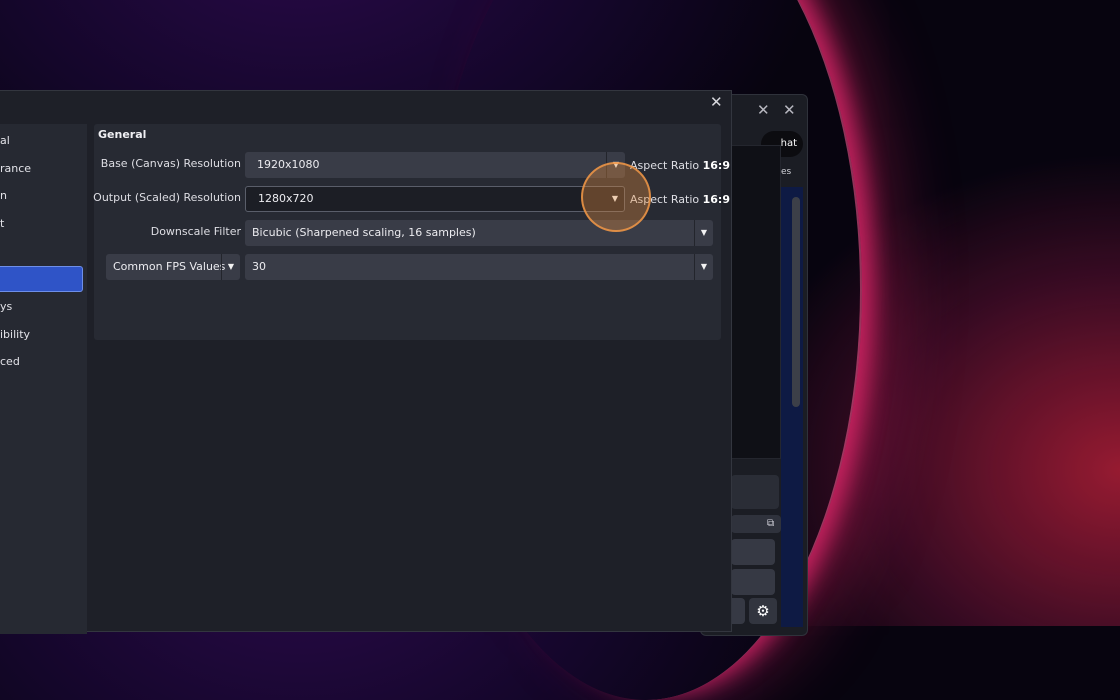  What do you see at coordinates (435, 165) in the screenshot?
I see `base-resolution-combo: 1920x1080 ▼` at bounding box center [435, 165].